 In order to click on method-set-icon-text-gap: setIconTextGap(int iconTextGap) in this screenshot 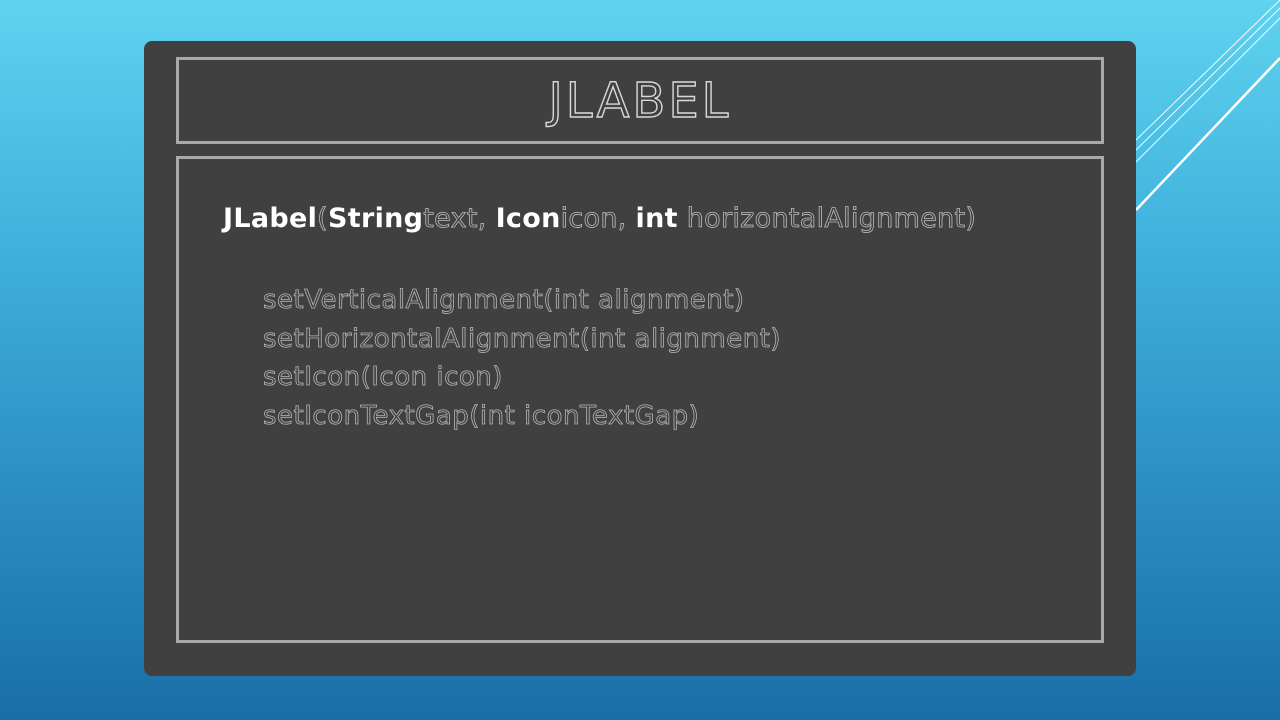, I will do `click(481, 415)`.